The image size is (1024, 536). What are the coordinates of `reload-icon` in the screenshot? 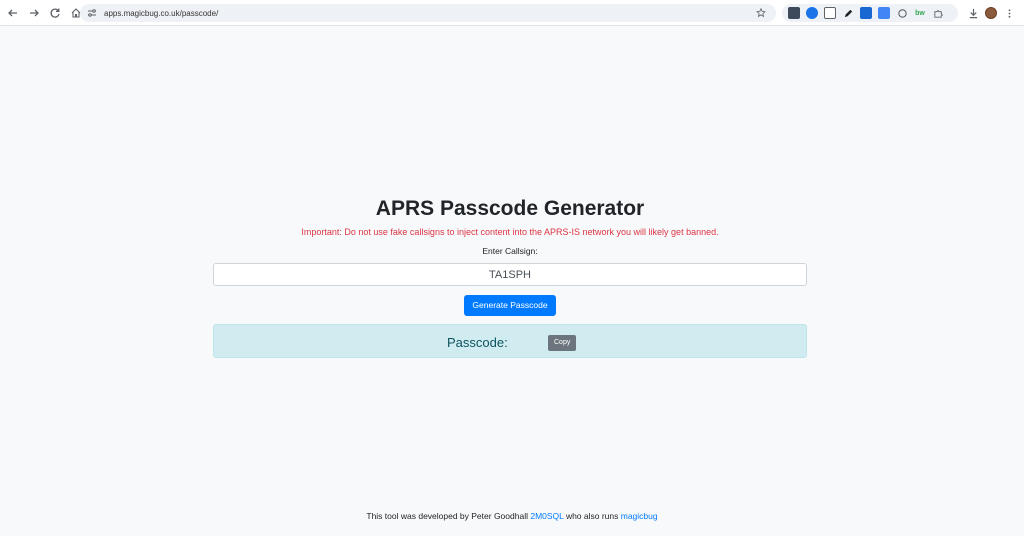 It's located at (55, 13).